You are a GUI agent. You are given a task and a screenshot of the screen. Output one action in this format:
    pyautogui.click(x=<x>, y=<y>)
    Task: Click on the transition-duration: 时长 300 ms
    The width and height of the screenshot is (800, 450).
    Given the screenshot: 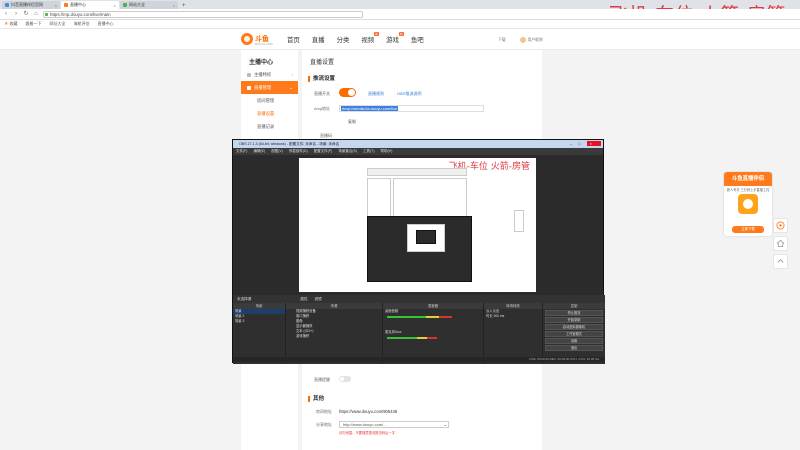 What is the action you would take?
    pyautogui.click(x=513, y=316)
    